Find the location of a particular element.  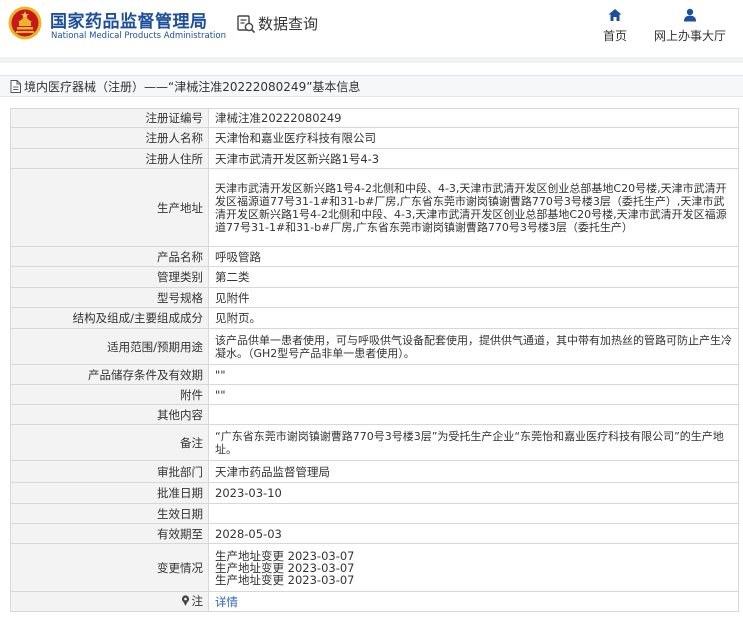

nav-home-label: 首页 is located at coordinates (614, 36).